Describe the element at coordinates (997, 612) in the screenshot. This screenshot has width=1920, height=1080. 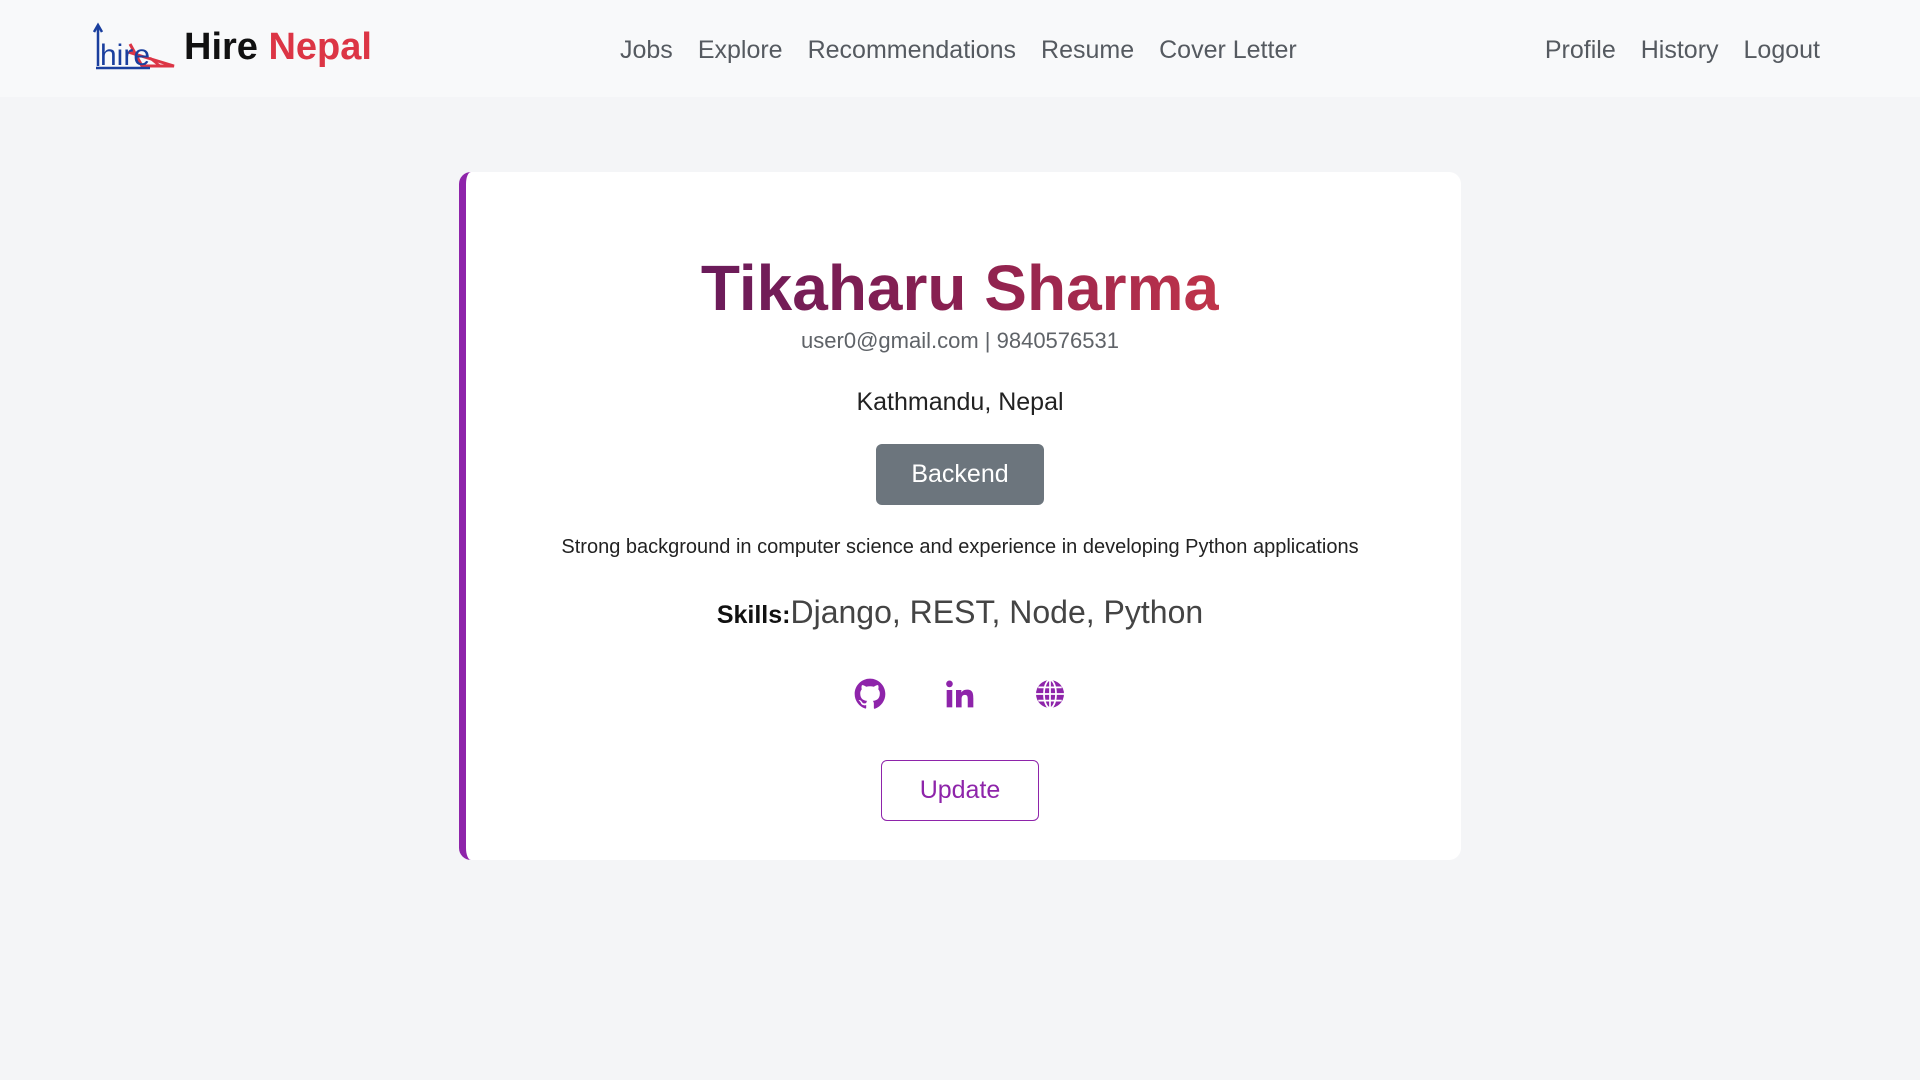
I see `skills-list: Django, REST, Node, Python` at that location.